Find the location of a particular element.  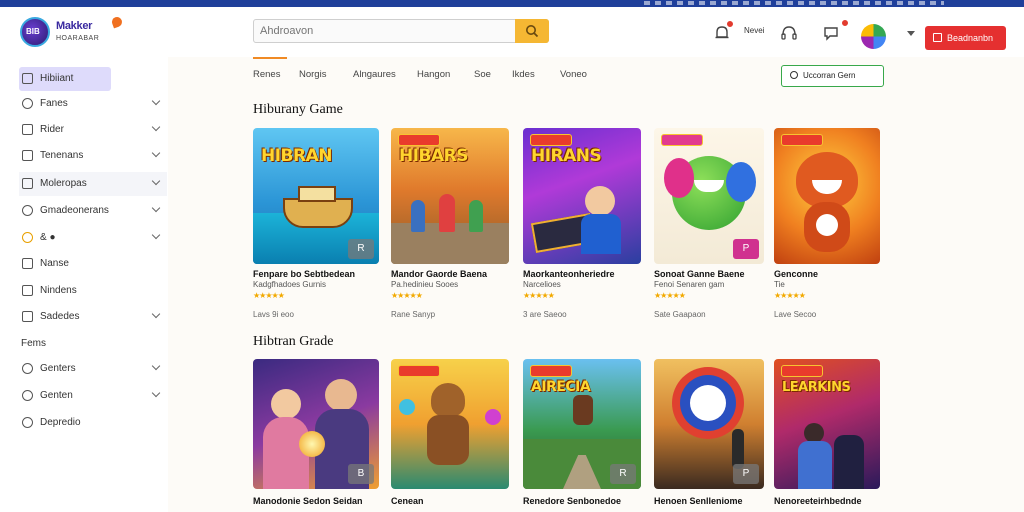

sidebar-item-label: Nindens is located at coordinates (58, 290).